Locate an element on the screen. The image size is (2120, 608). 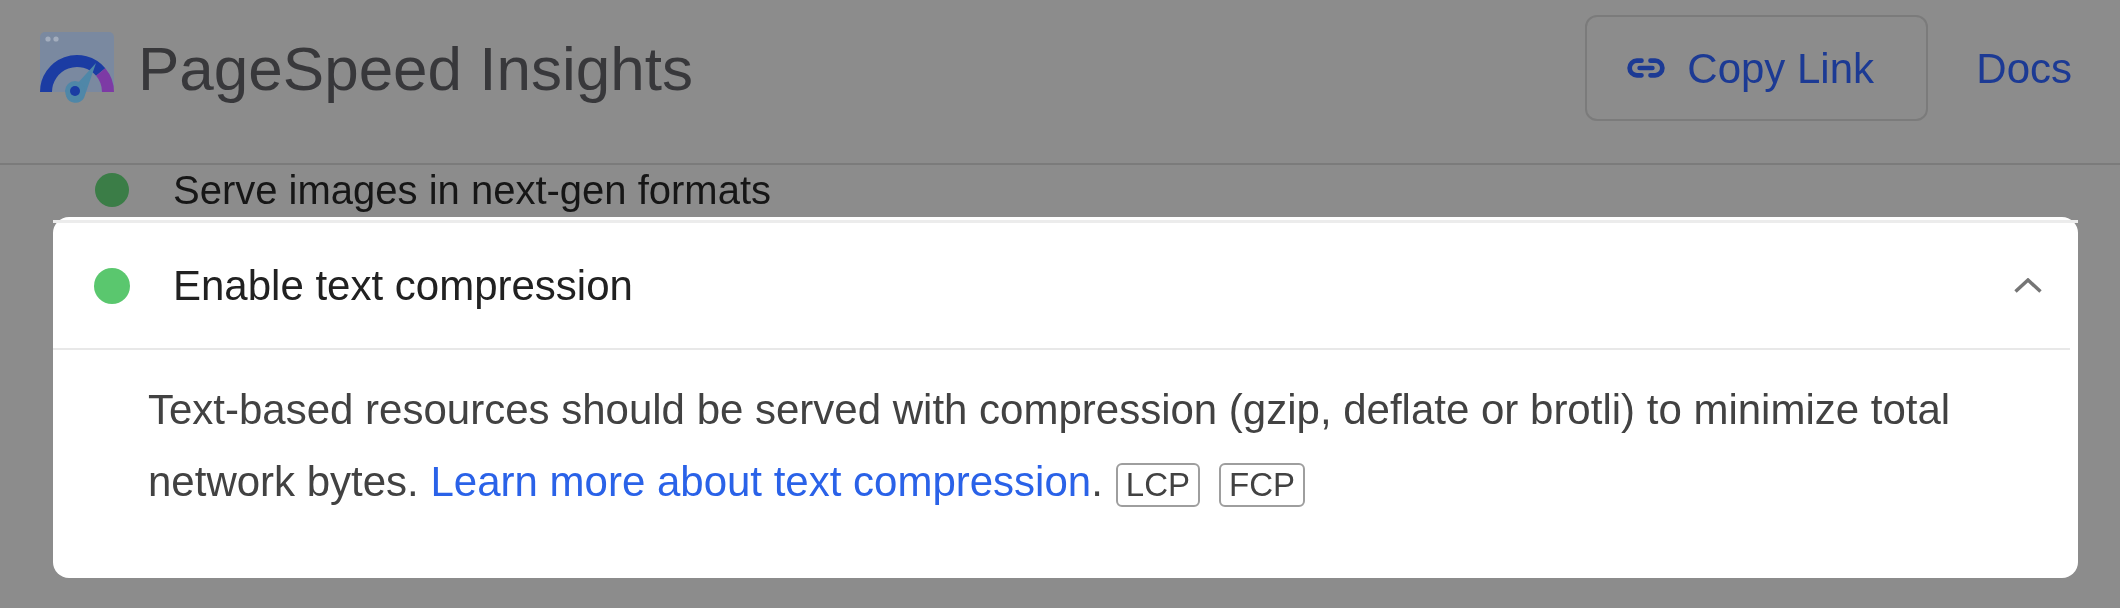
link-icon is located at coordinates (1646, 68).